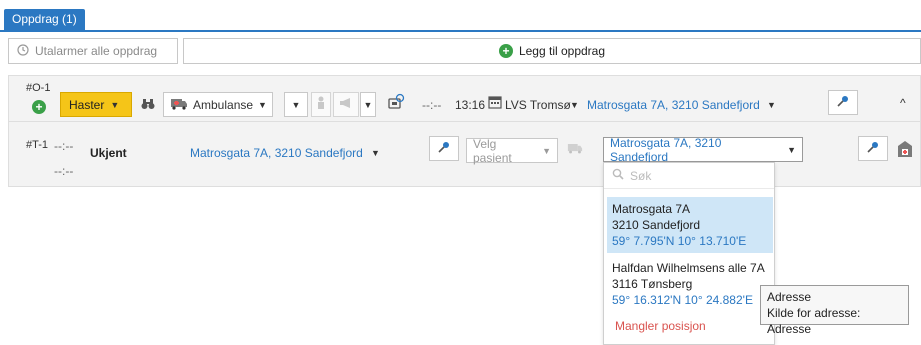 The width and height of the screenshot is (921, 345). What do you see at coordinates (460, 16) in the screenshot?
I see `tab-strip: Oppdrag (1)` at bounding box center [460, 16].